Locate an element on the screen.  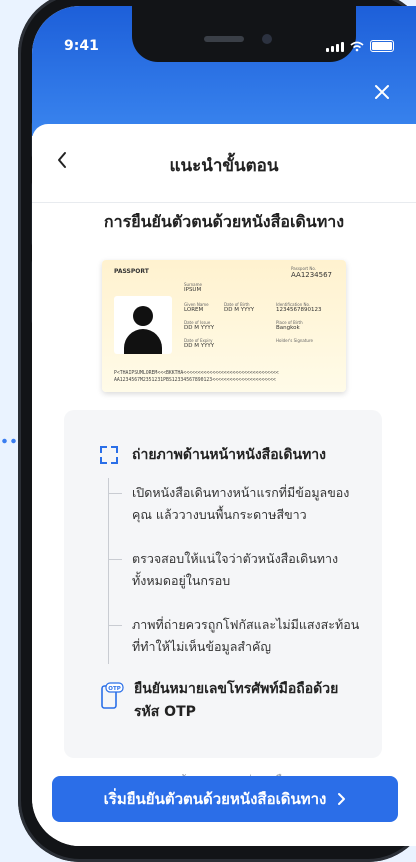
step-otp-title: ยืนยันหมายเลขโทรศัพท์มือถือด้วยรหัส OTP is located at coordinates (236, 700).